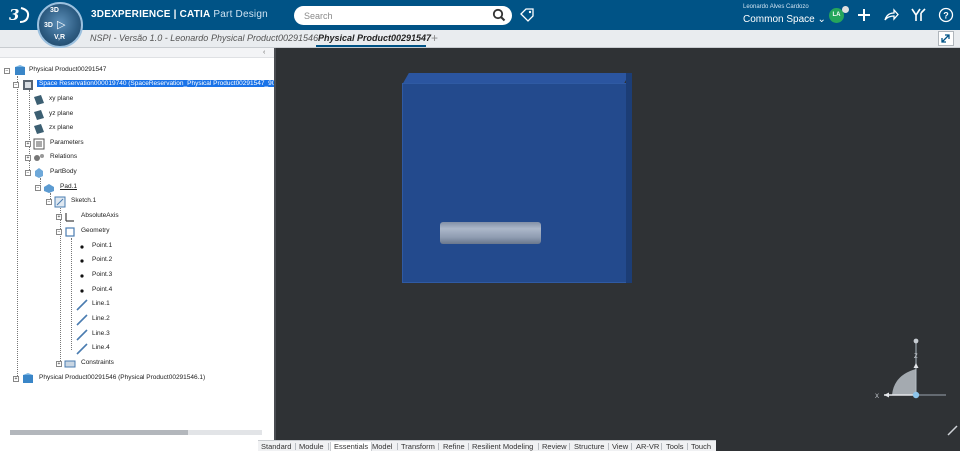 This screenshot has height=451, width=960. I want to click on tab-transform: Transform, so click(418, 446).